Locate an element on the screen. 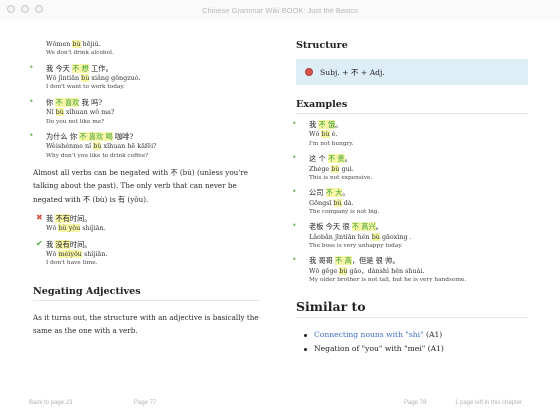  similar-item: Negation of "you" with "mei" (A1) is located at coordinates (412, 349).